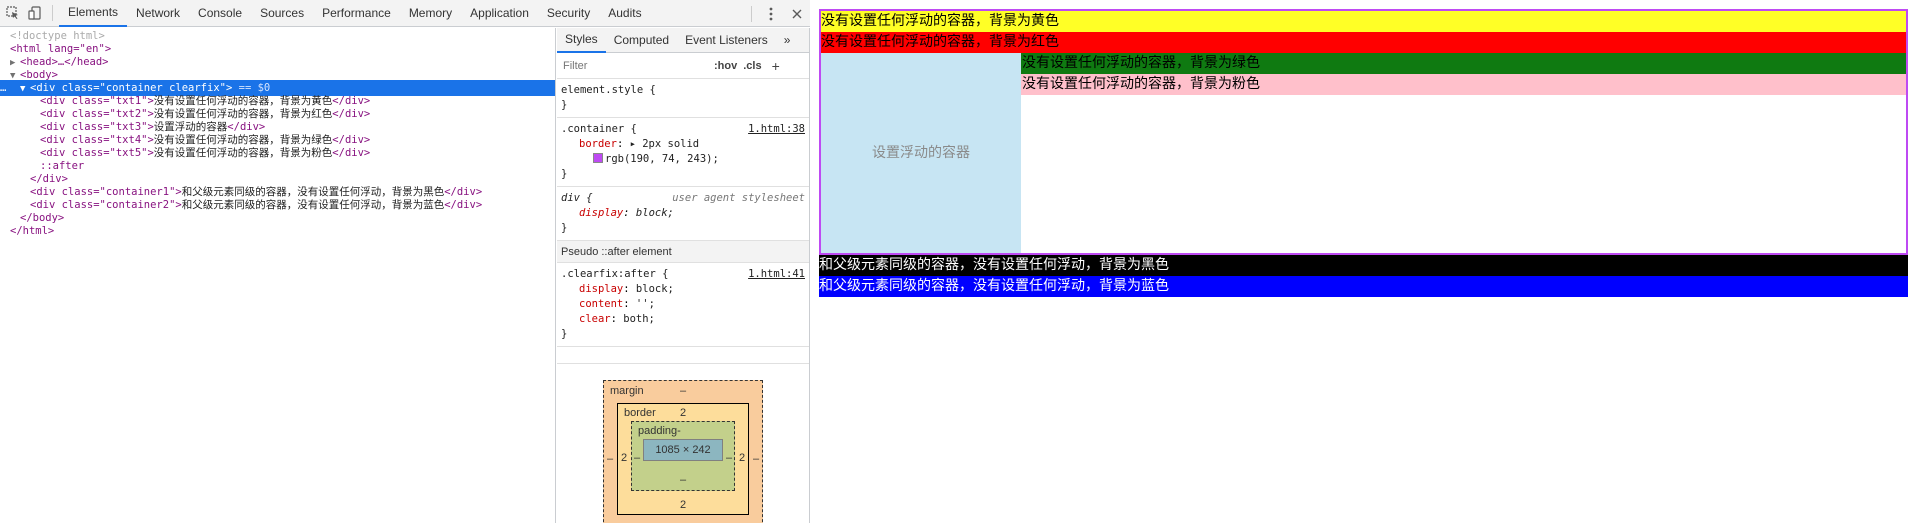 The height and width of the screenshot is (523, 1914). What do you see at coordinates (277, 231) in the screenshot?
I see `dom-html-close: </html>` at bounding box center [277, 231].